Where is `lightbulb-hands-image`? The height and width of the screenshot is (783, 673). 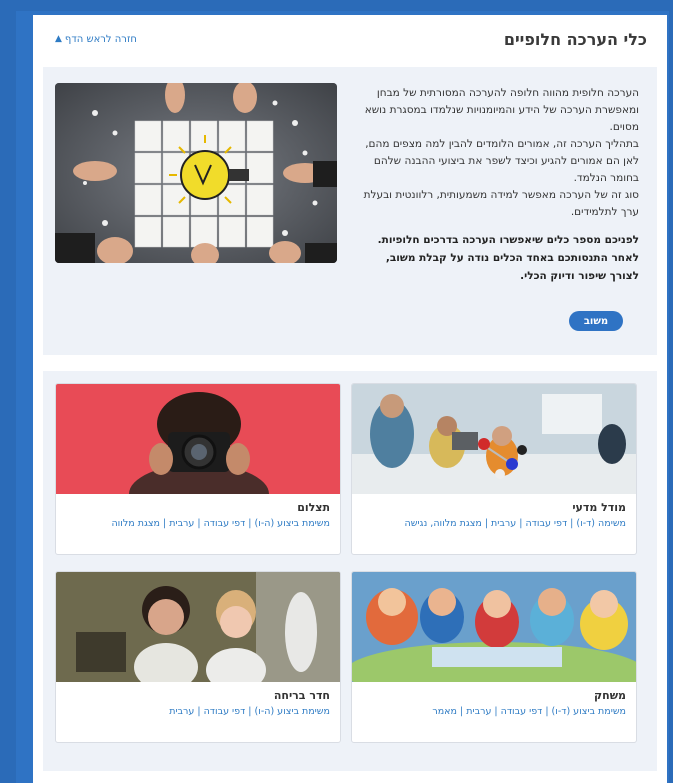
lightbulb-hands-image is located at coordinates (196, 173).